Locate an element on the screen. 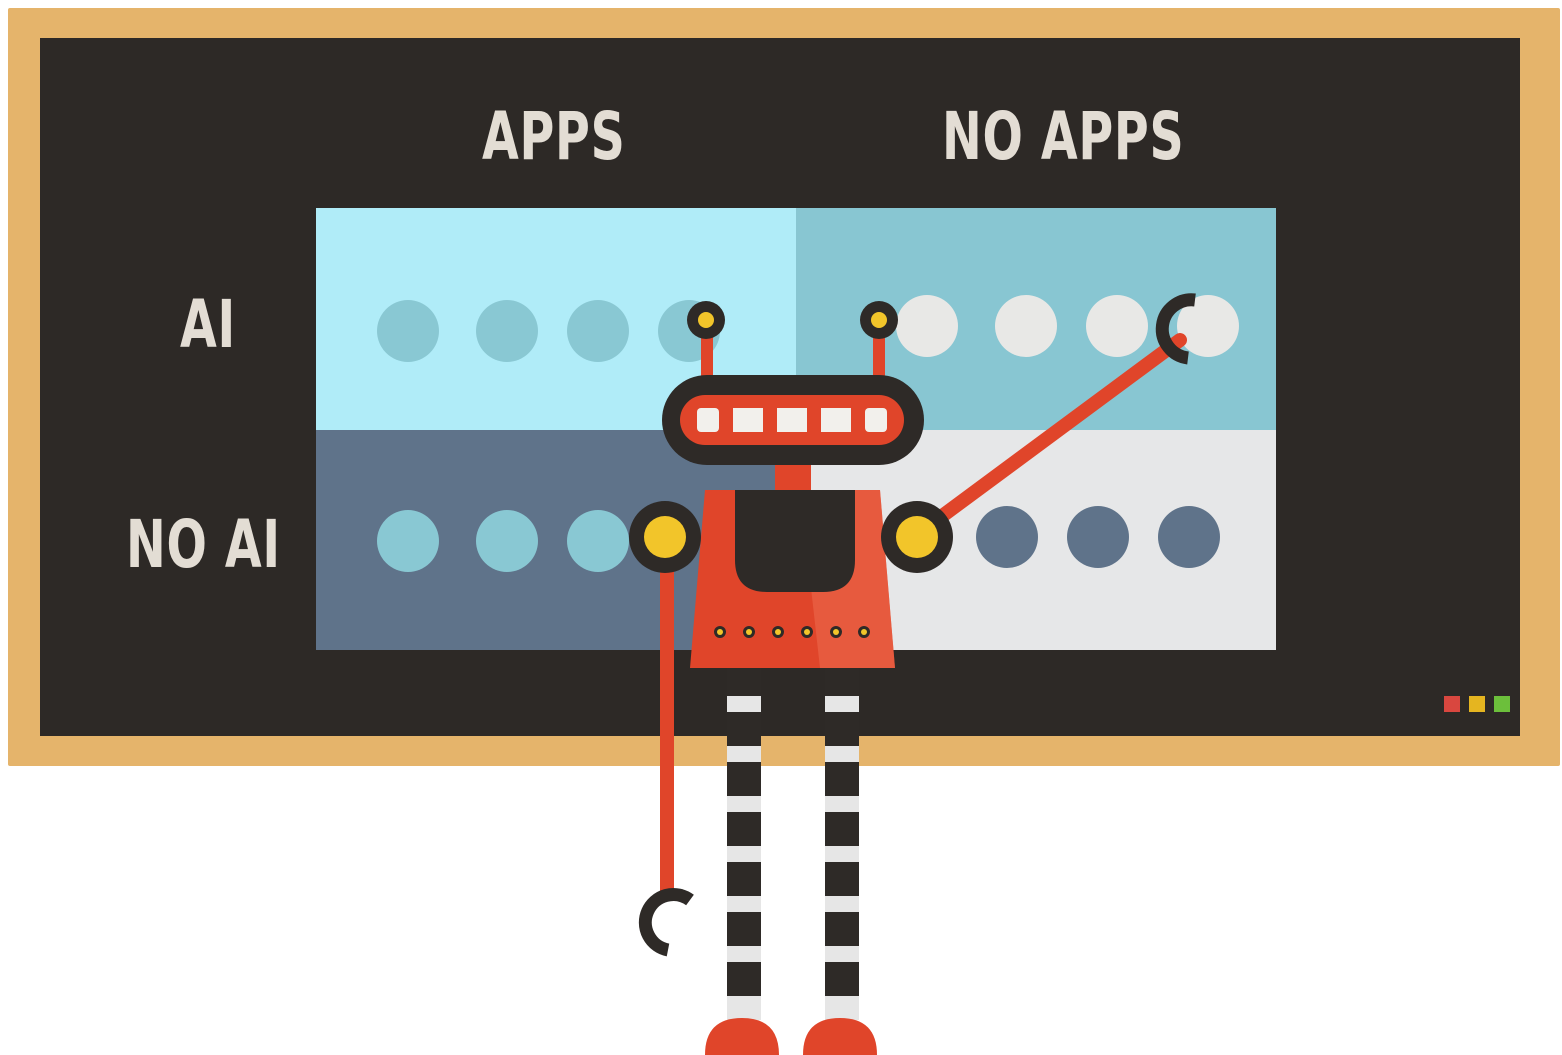 The width and height of the screenshot is (1562, 1055). robot-leg-left is located at coordinates (742, 857).